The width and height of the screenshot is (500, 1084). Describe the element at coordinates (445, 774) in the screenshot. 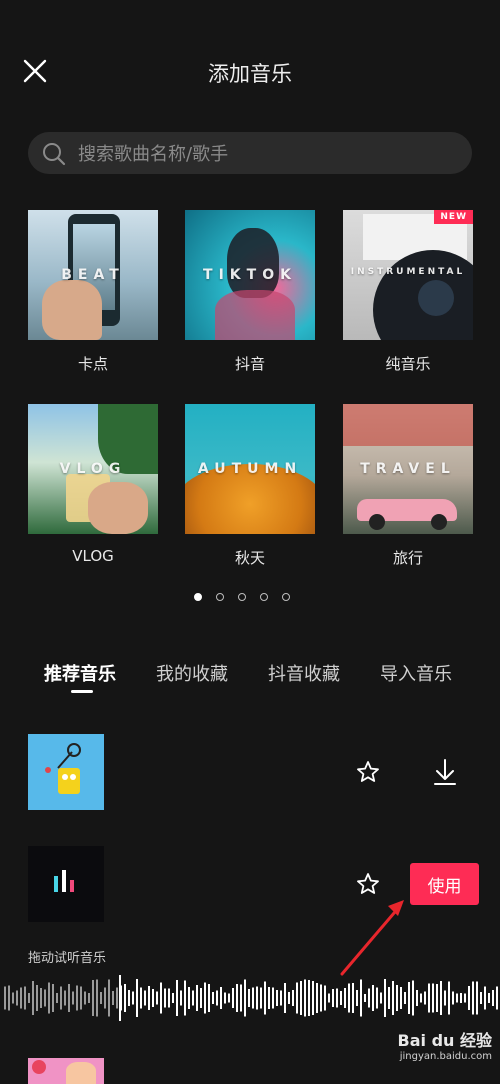

I see `download-icon` at that location.